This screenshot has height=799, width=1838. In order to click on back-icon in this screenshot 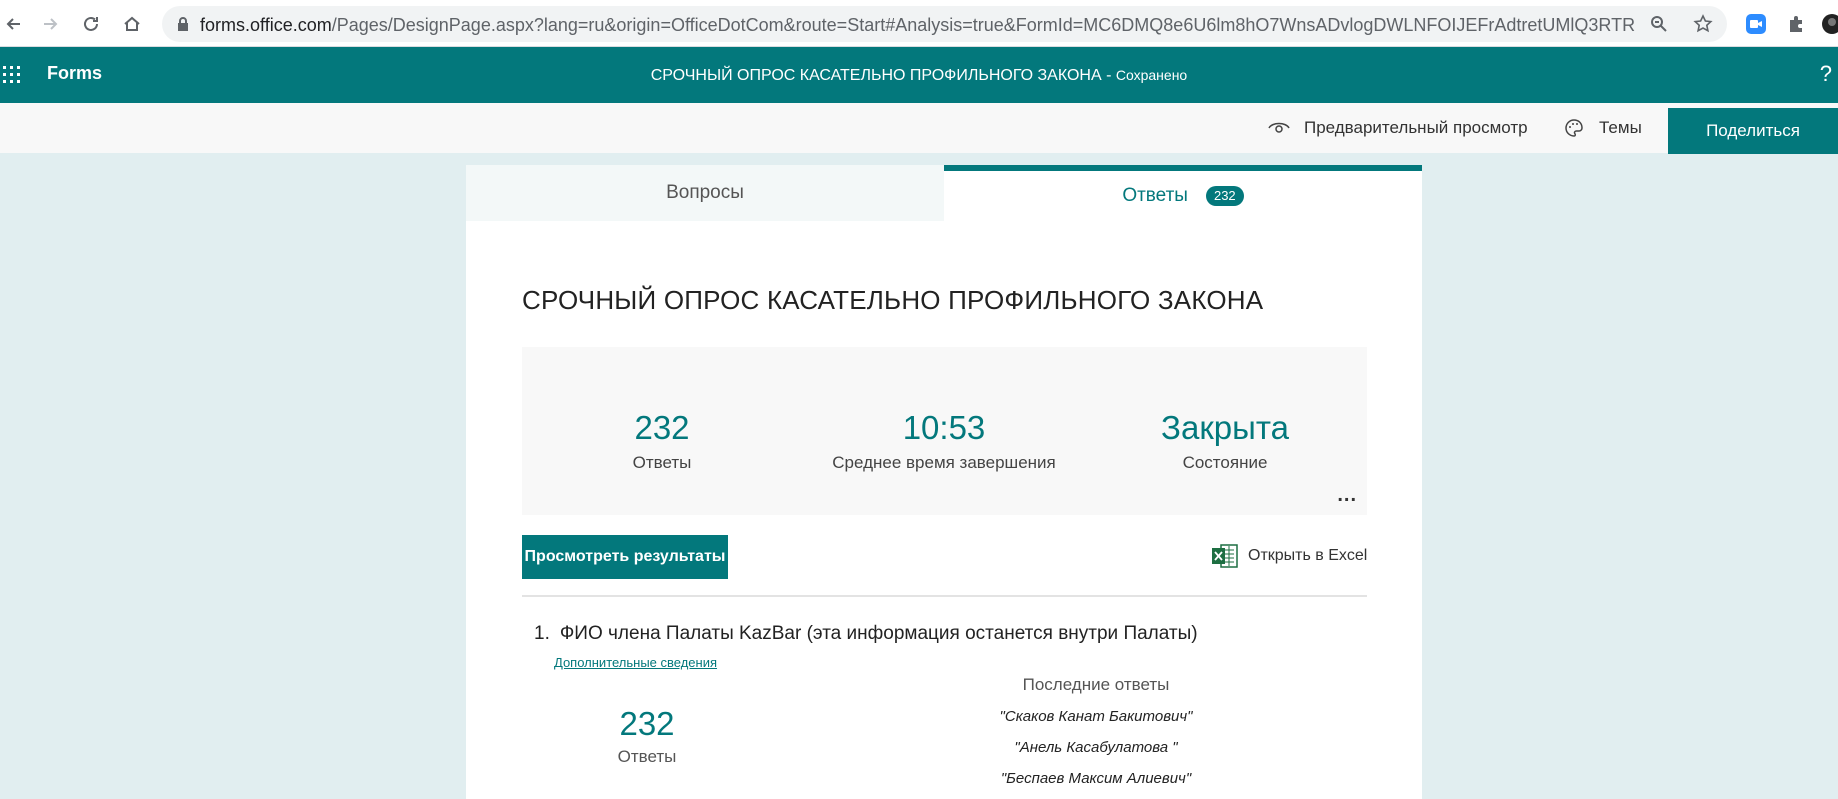, I will do `click(14, 24)`.